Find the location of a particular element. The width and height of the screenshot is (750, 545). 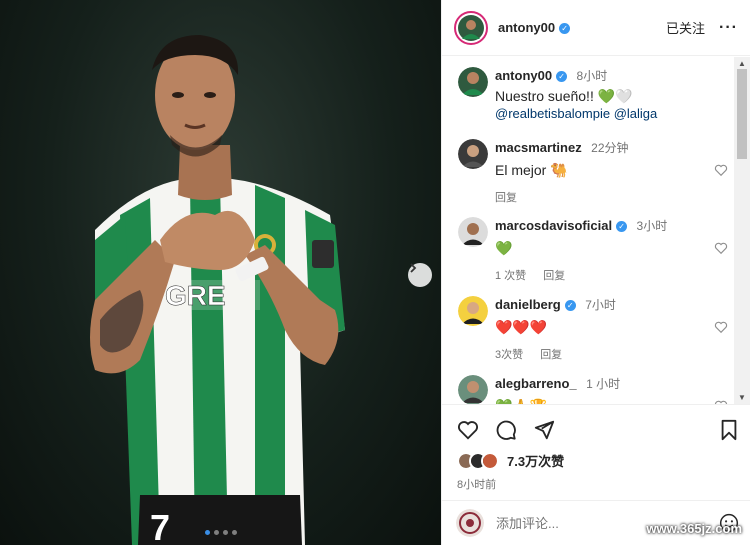

author-avatar-image is located at coordinates (471, 27).